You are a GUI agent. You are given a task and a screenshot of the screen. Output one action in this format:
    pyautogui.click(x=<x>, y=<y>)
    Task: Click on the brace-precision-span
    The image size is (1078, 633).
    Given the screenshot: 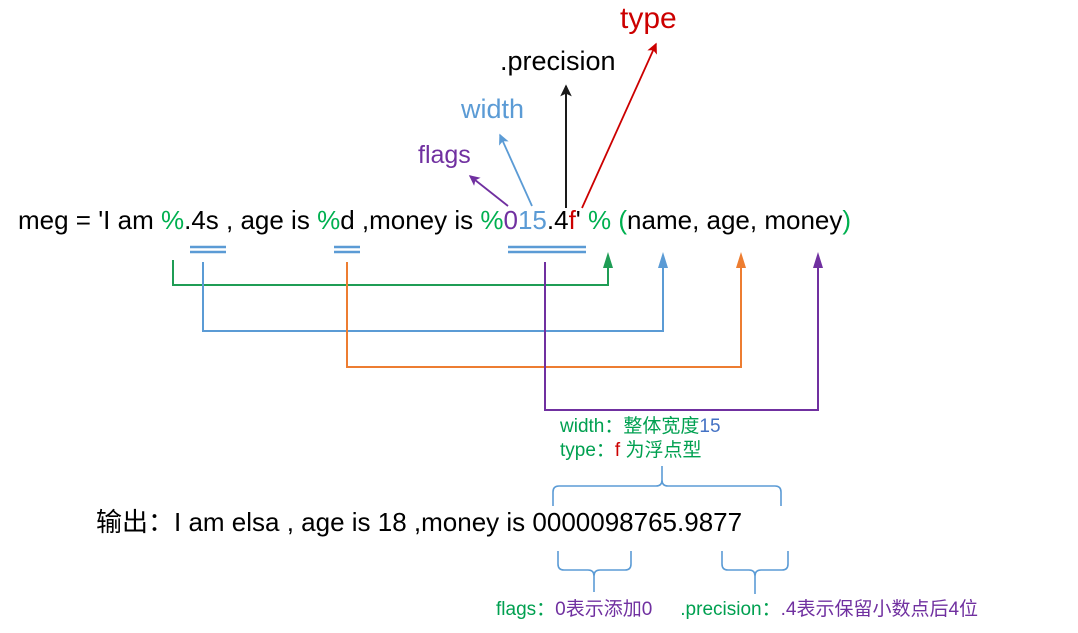 What is the action you would take?
    pyautogui.click(x=755, y=572)
    